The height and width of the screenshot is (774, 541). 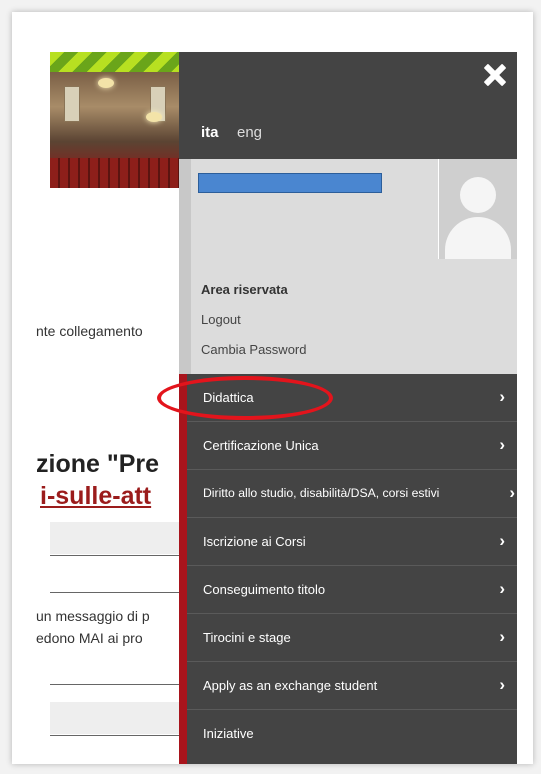 I want to click on menu-item-certificazione-unica: Certificazione Unica ›, so click(x=352, y=446).